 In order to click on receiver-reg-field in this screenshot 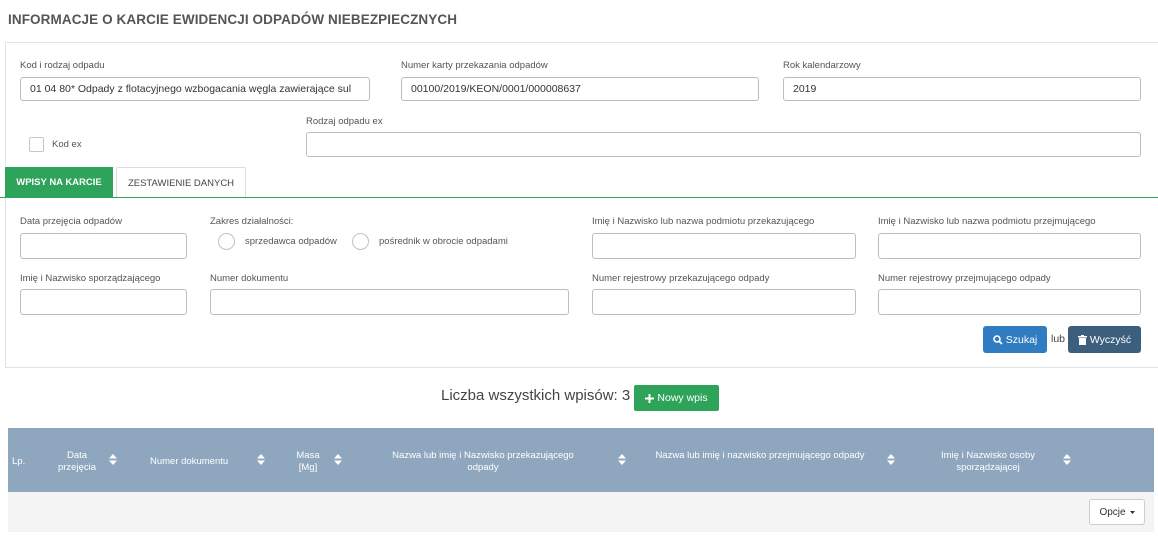, I will do `click(1009, 302)`.